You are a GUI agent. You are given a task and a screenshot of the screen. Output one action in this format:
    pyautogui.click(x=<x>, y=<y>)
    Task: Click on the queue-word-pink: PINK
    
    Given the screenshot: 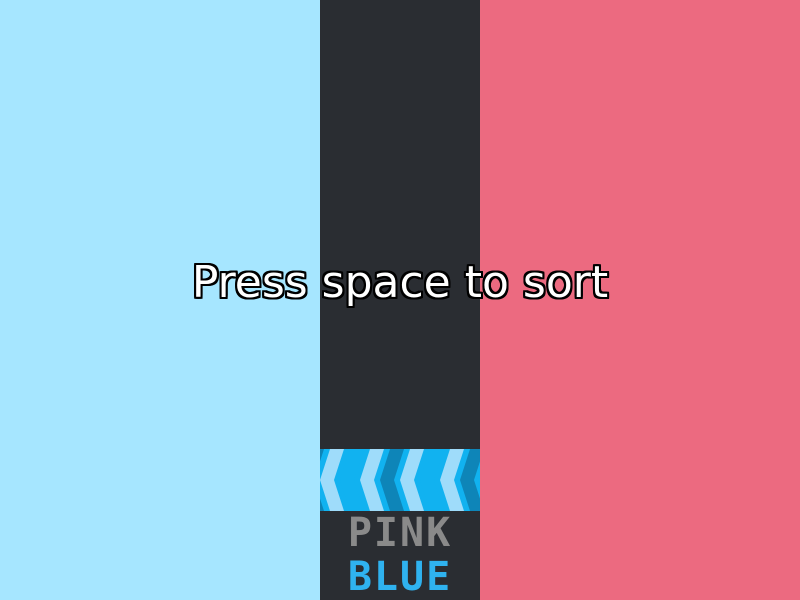 What is the action you would take?
    pyautogui.click(x=400, y=533)
    